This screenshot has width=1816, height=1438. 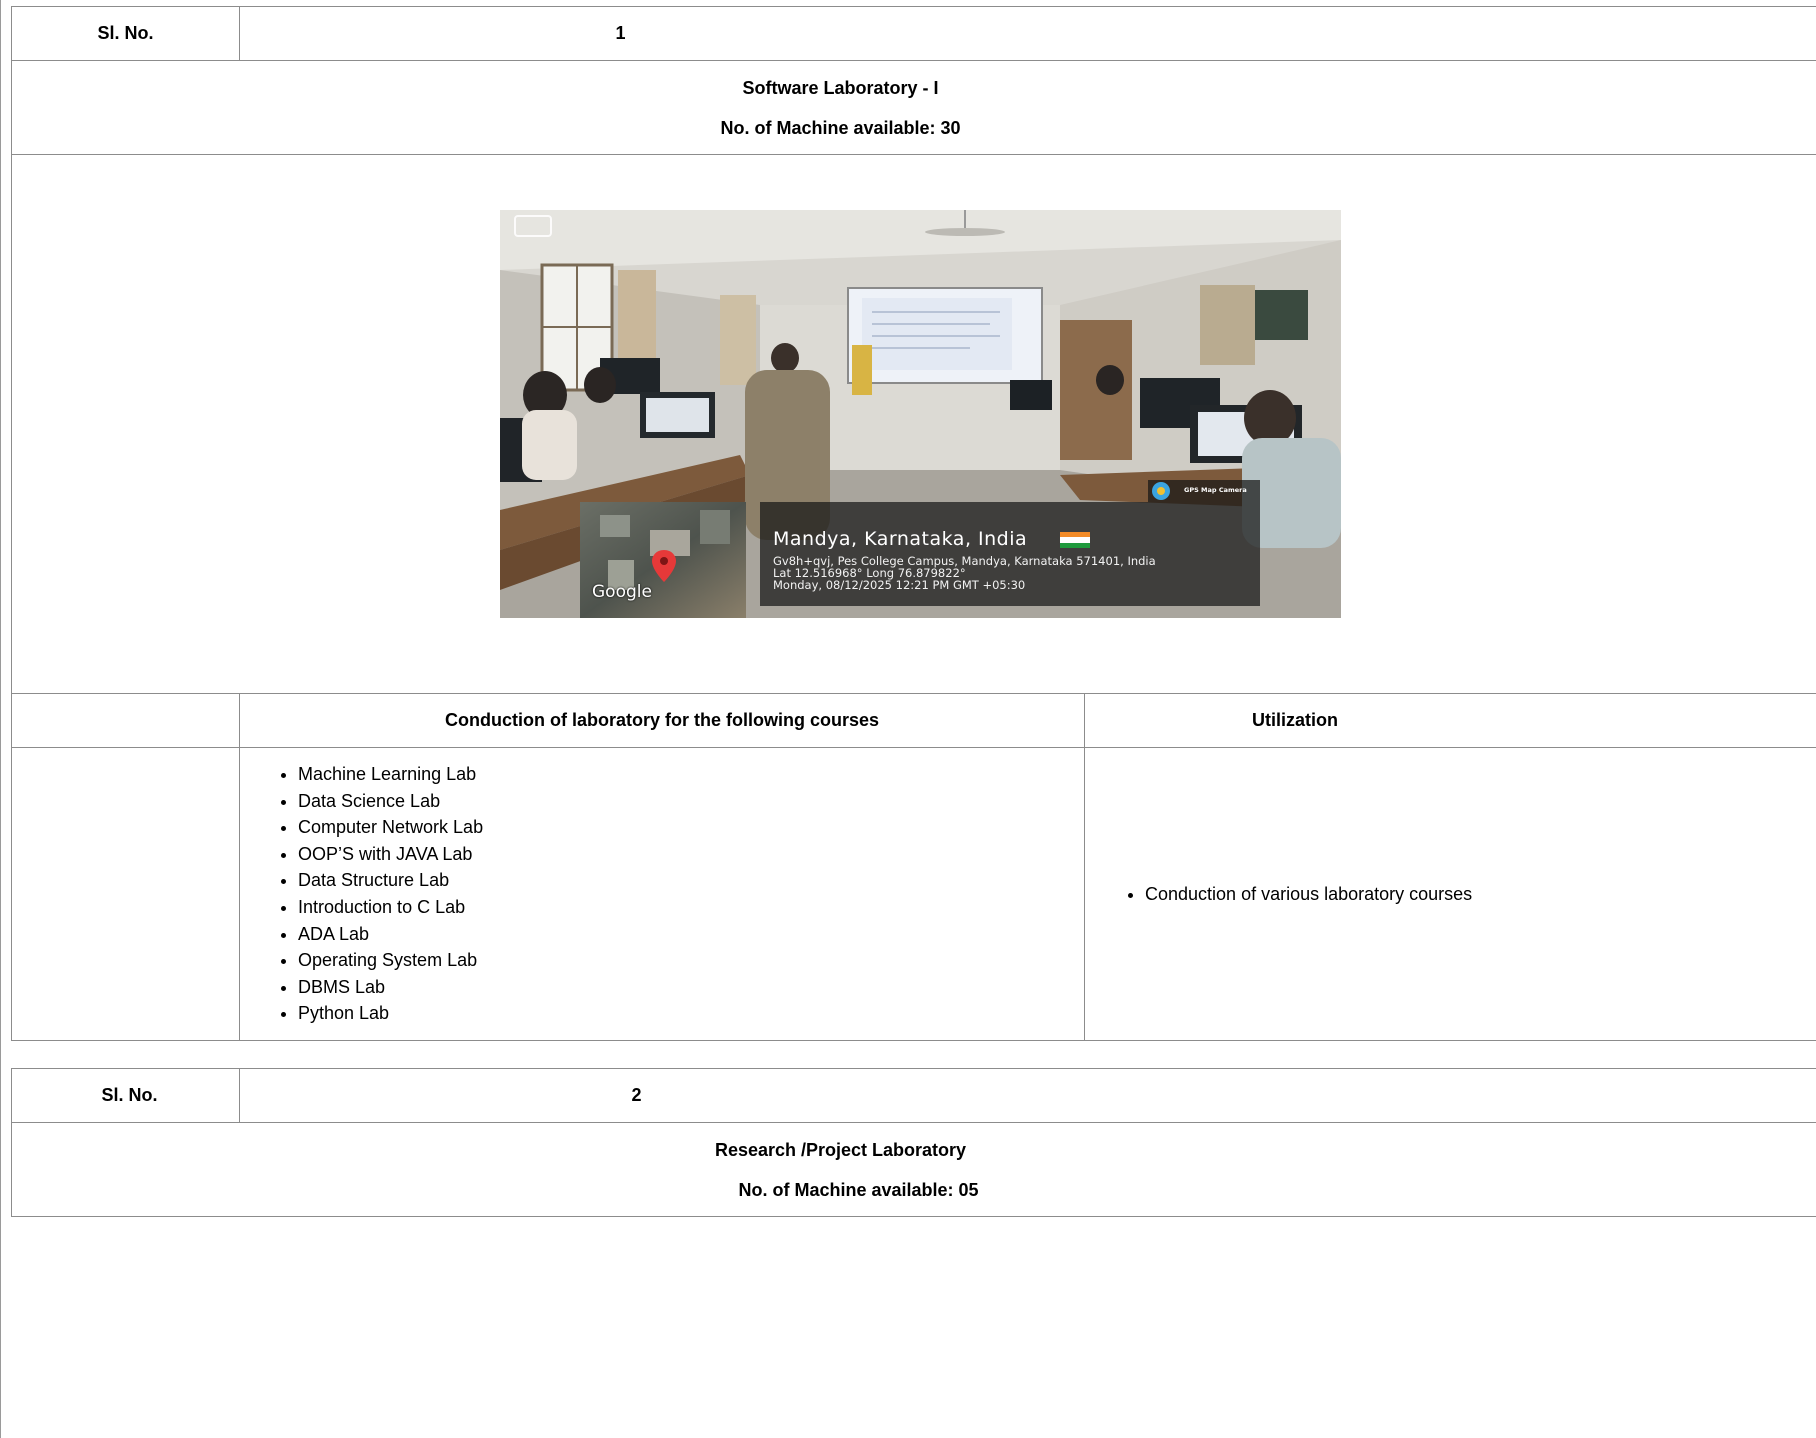 I want to click on list-item: Data Structure Lab, so click(x=691, y=880).